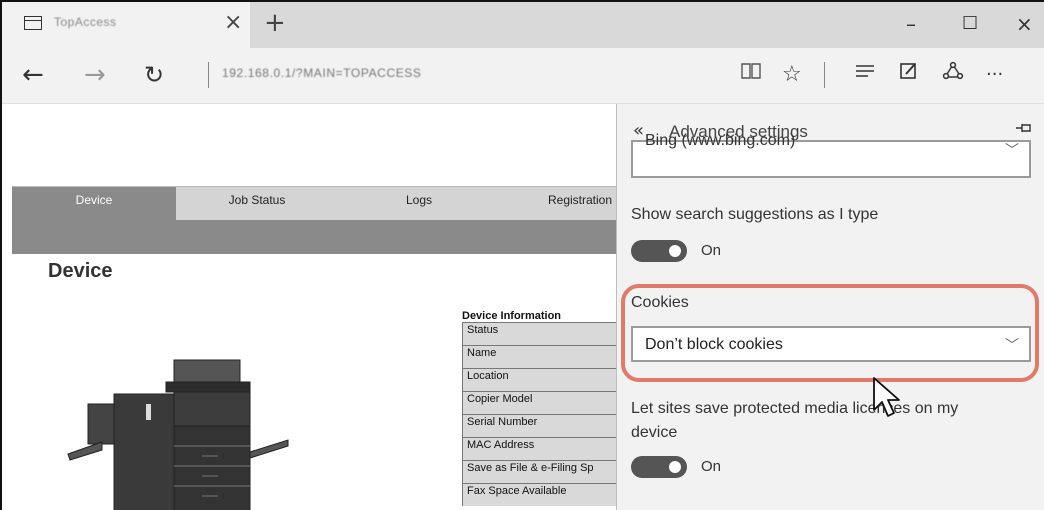 Image resolution: width=1044 pixels, height=510 pixels. I want to click on address-bar: 192.168.0.1/?MAIN=TOPACCESS, so click(322, 73).